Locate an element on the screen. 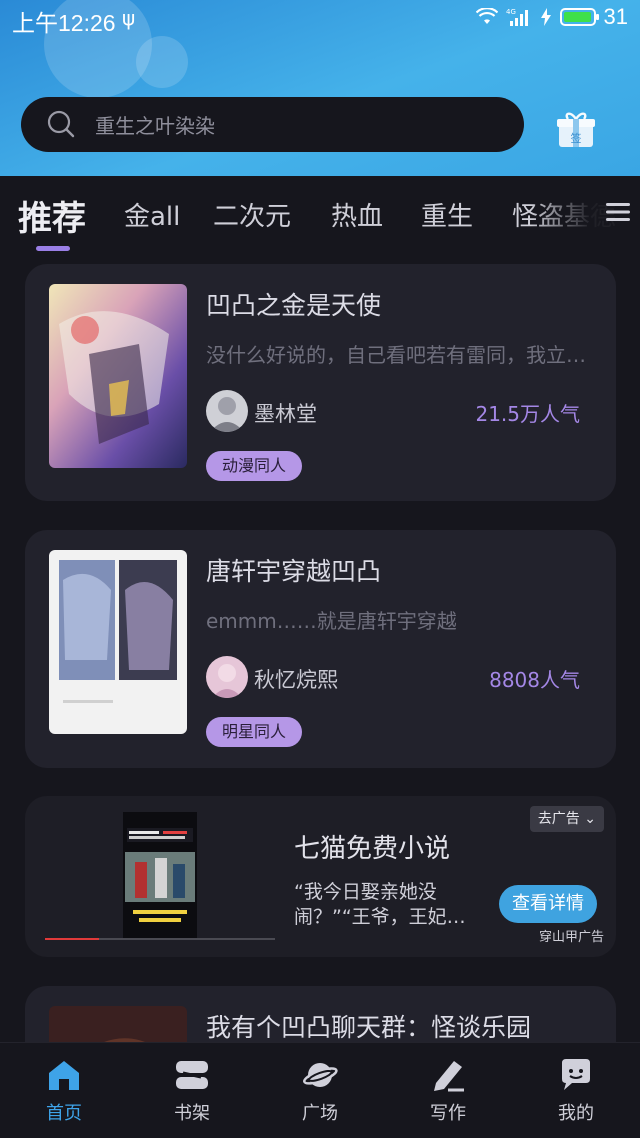 The width and height of the screenshot is (640, 1138). usb-icon: ψ is located at coordinates (129, 18).